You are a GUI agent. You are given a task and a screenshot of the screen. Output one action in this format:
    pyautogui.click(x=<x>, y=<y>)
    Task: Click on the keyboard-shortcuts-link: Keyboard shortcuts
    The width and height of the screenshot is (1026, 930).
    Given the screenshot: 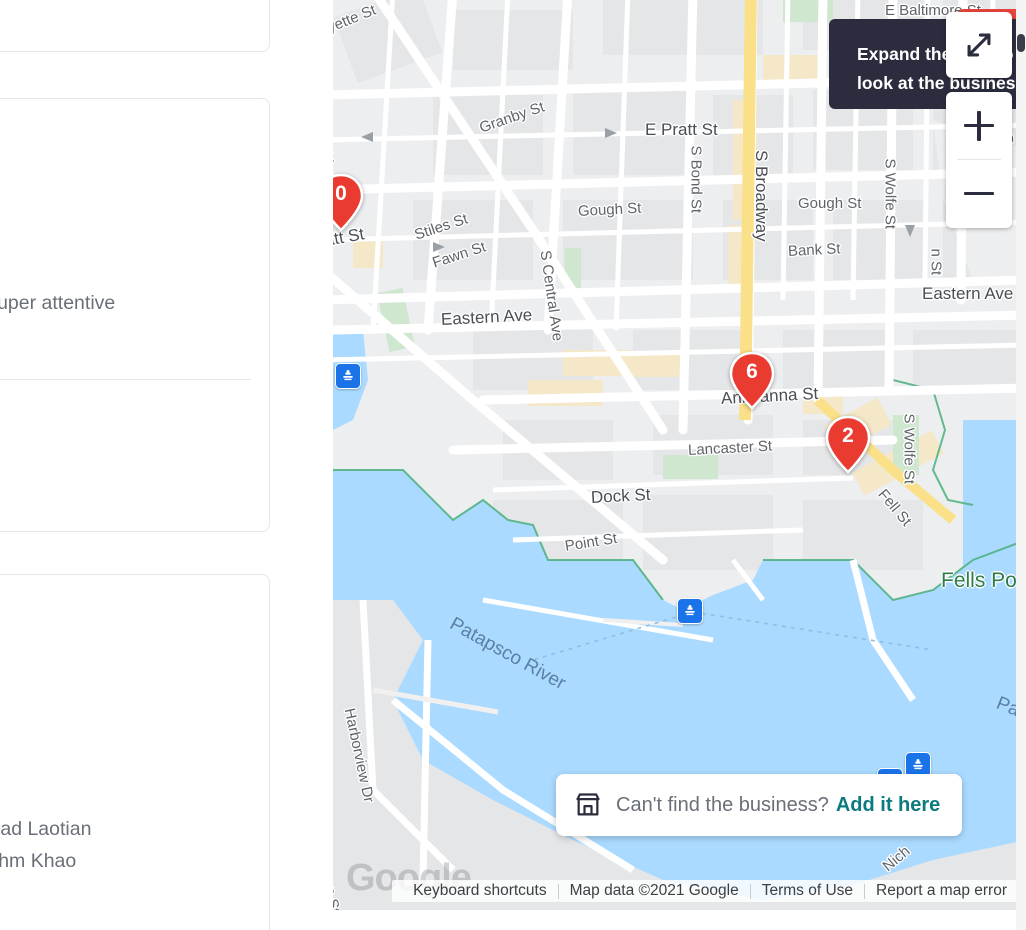 What is the action you would take?
    pyautogui.click(x=480, y=891)
    